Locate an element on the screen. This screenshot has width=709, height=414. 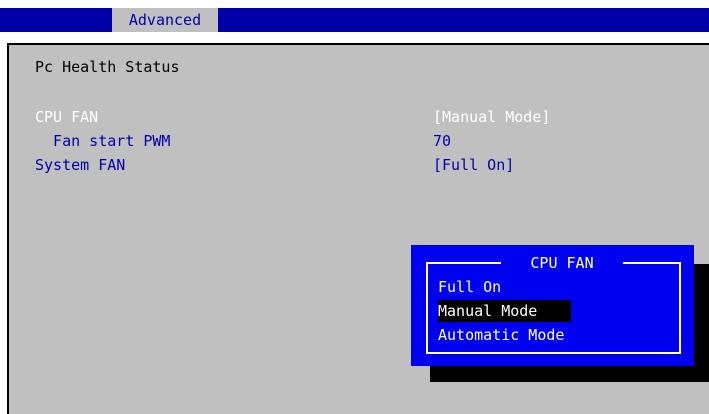
setting-value-cpu-fan: [Manual Mode] is located at coordinates (491, 117).